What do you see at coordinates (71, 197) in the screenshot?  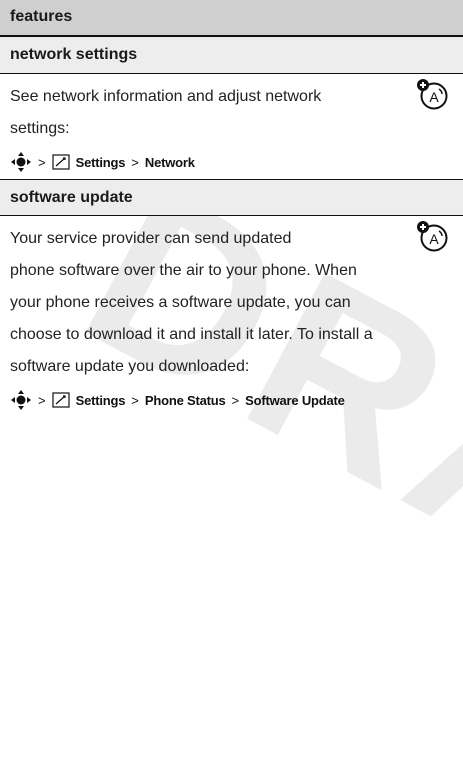 I see `section-title-text: software update` at bounding box center [71, 197].